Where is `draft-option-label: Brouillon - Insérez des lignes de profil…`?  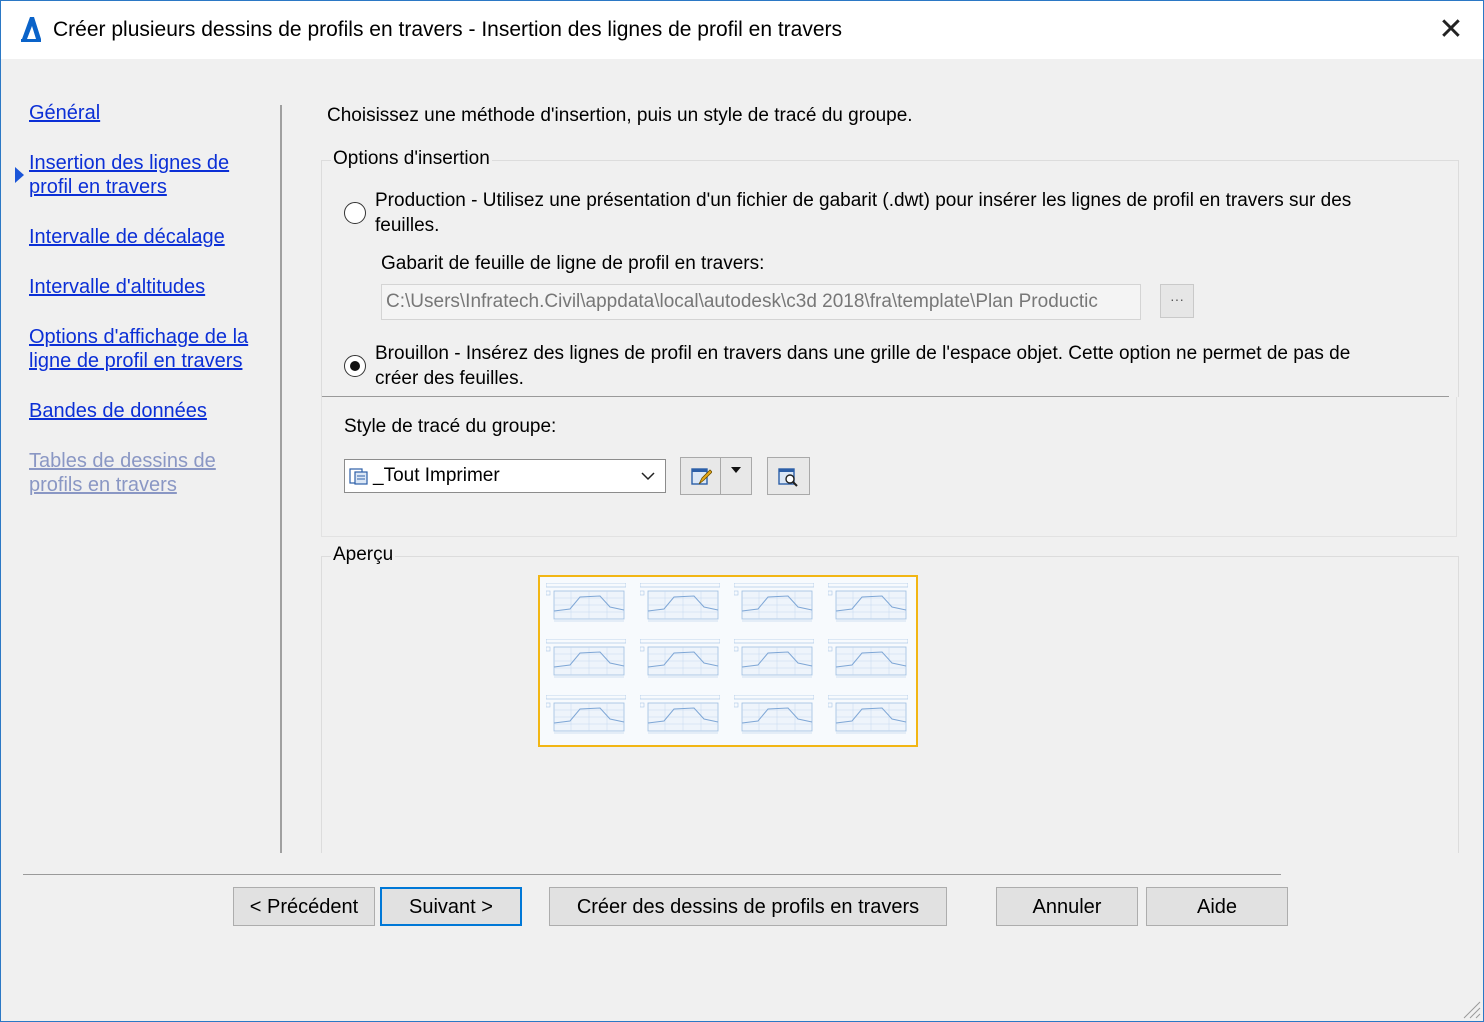 draft-option-label: Brouillon - Insérez des lignes de profil… is located at coordinates (863, 366).